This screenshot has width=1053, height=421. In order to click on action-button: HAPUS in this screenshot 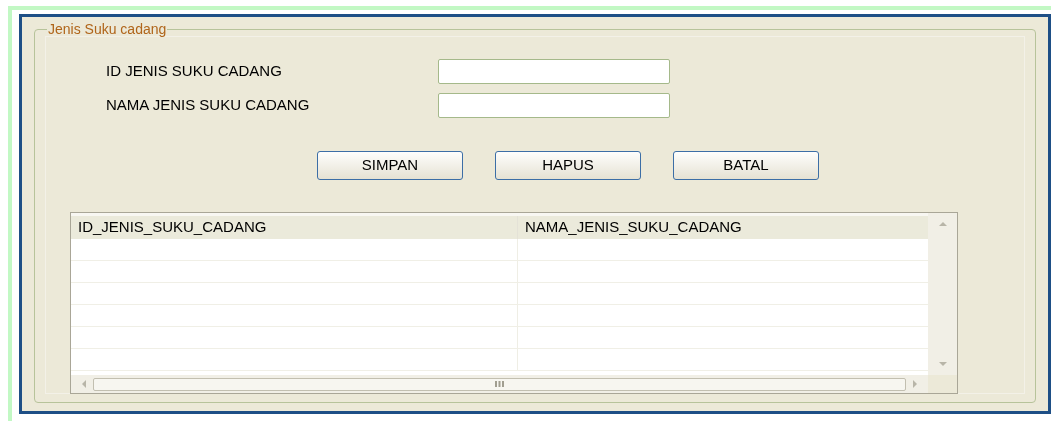, I will do `click(568, 165)`.